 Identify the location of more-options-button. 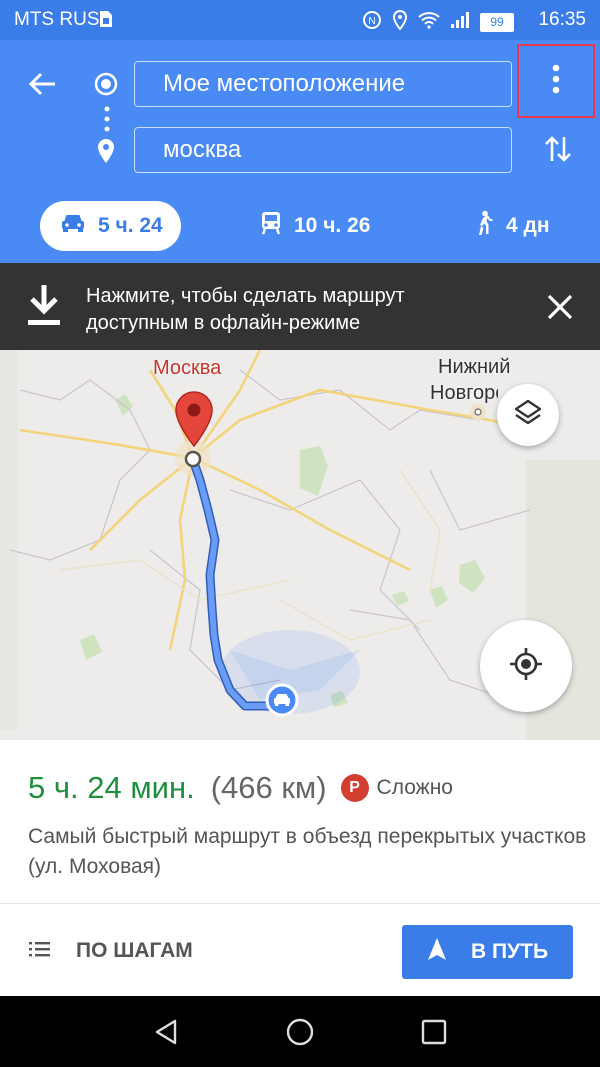
(556, 81).